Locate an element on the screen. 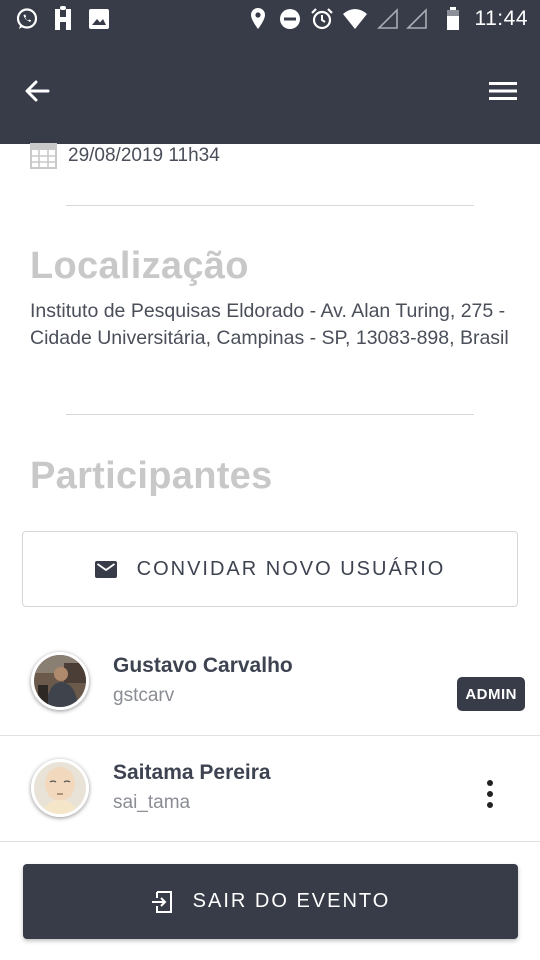 The width and height of the screenshot is (540, 960). wifi-icon is located at coordinates (355, 19).